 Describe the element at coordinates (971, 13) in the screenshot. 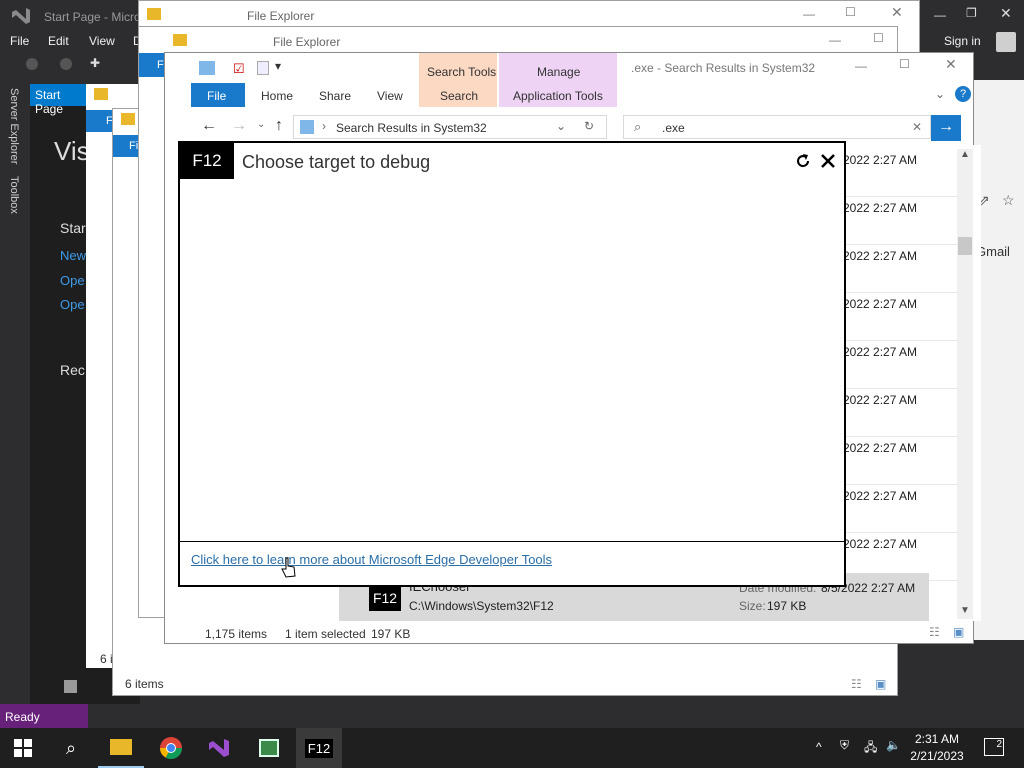

I see `vs-restore-button: ❐` at that location.